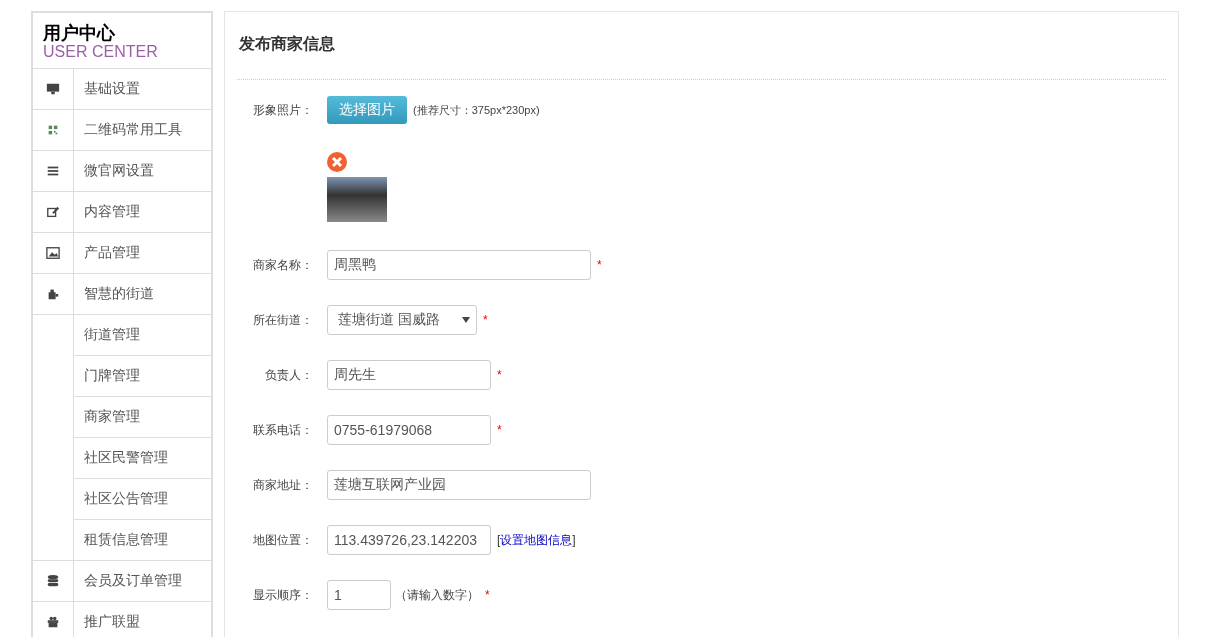 Image resolution: width=1209 pixels, height=637 pixels. Describe the element at coordinates (53, 171) in the screenshot. I see `list-icon` at that location.